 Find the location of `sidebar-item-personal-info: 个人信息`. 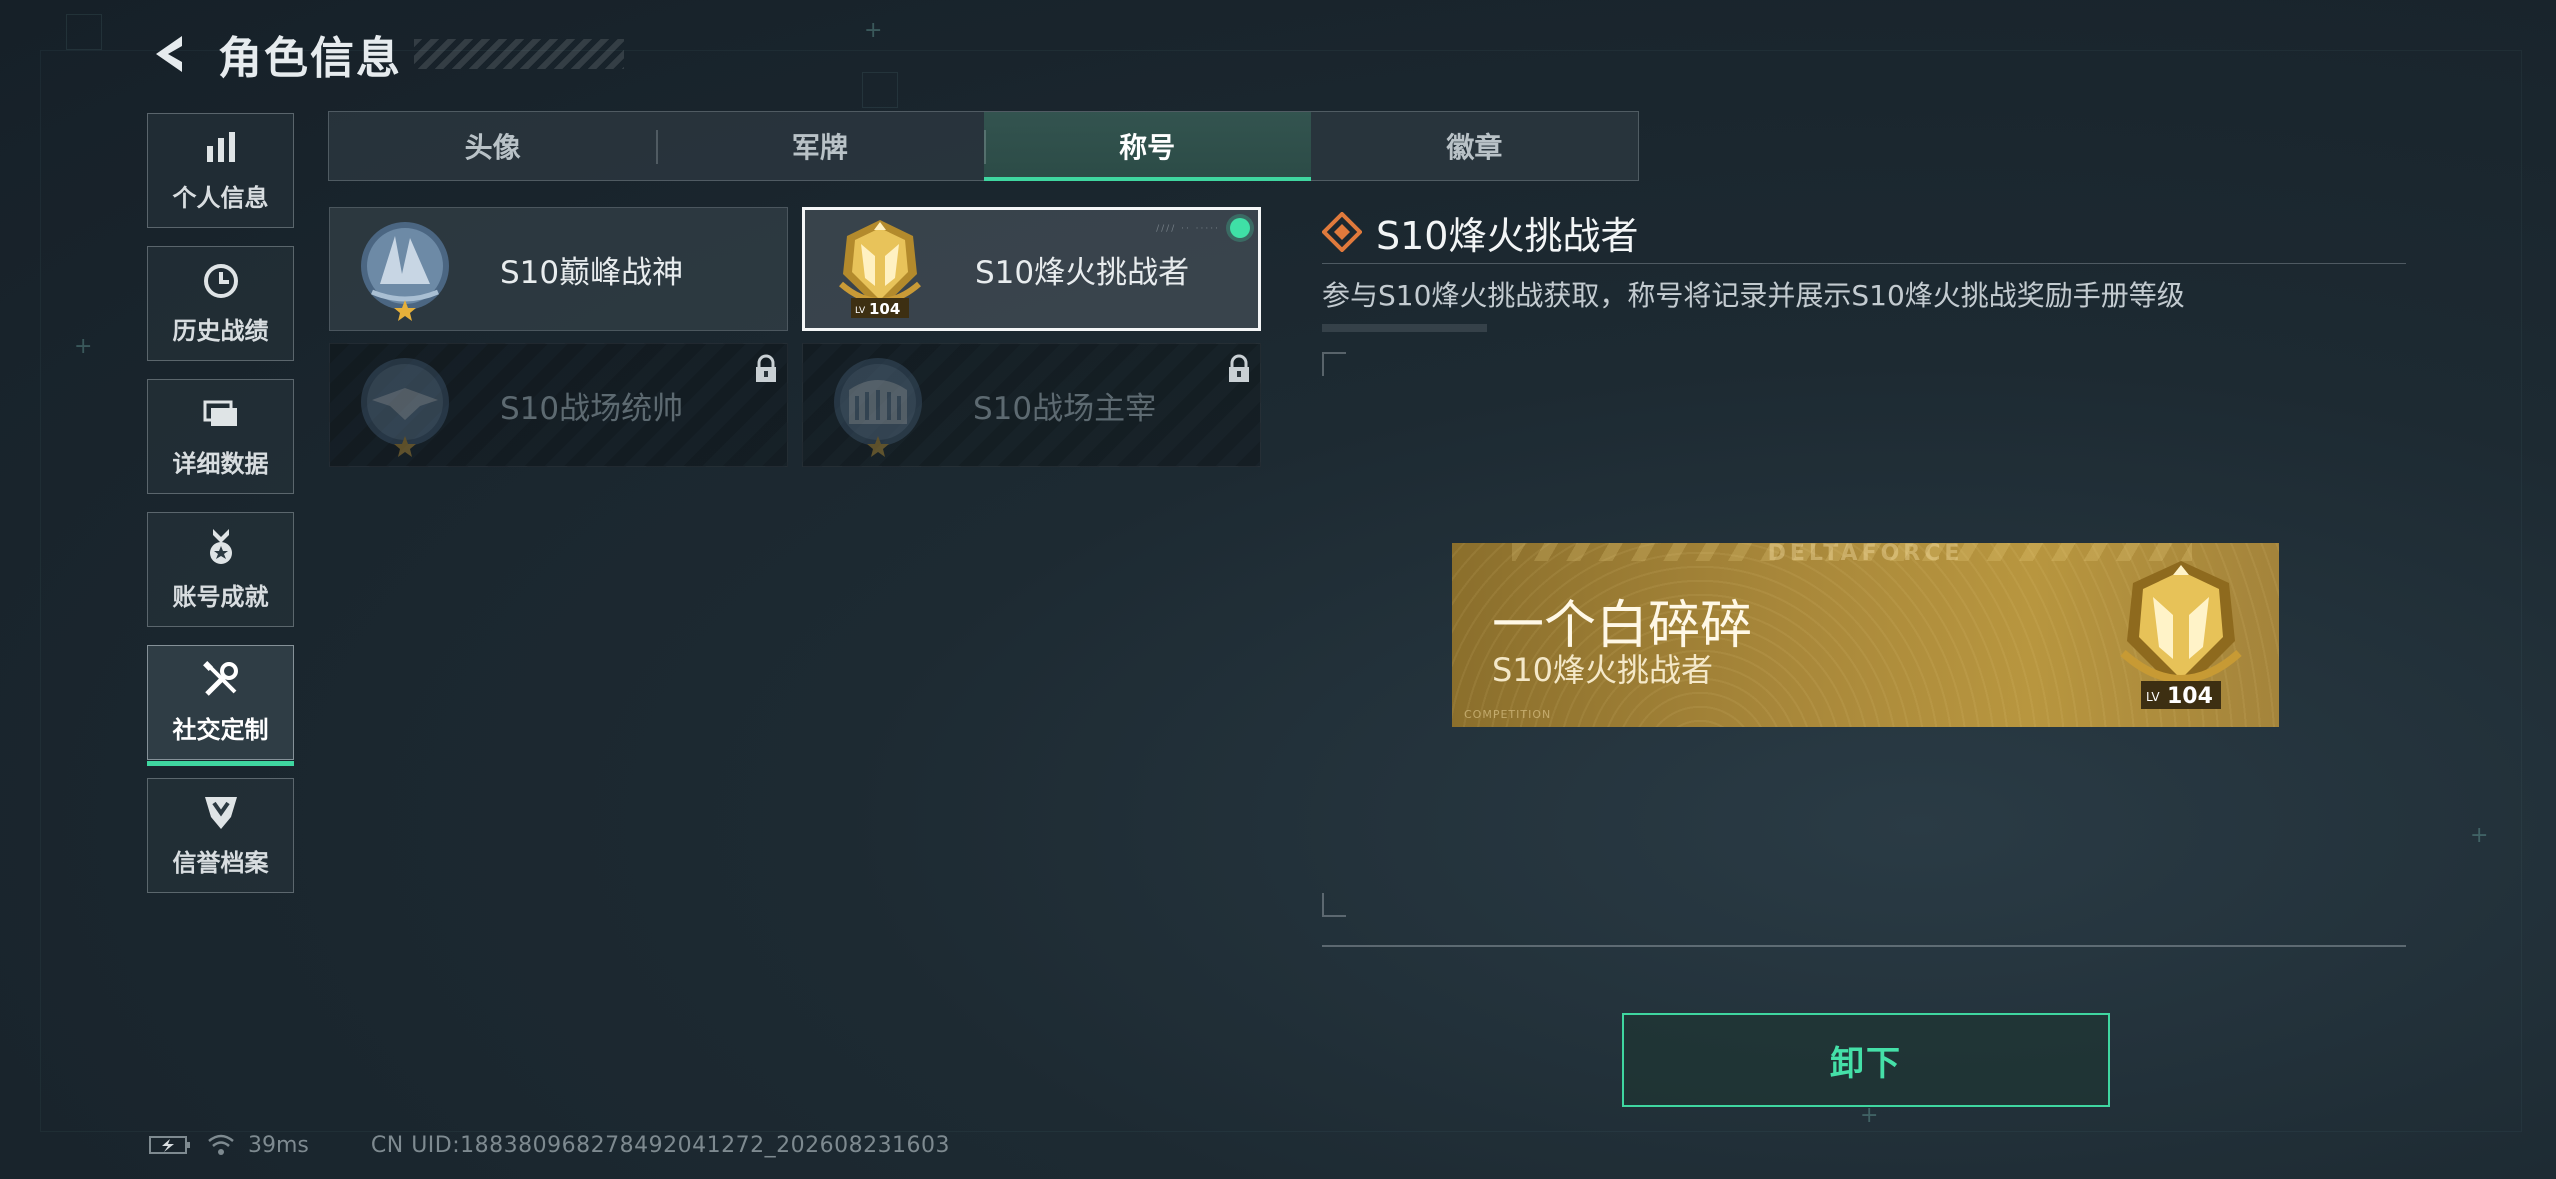

sidebar-item-personal-info: 个人信息 is located at coordinates (220, 170).